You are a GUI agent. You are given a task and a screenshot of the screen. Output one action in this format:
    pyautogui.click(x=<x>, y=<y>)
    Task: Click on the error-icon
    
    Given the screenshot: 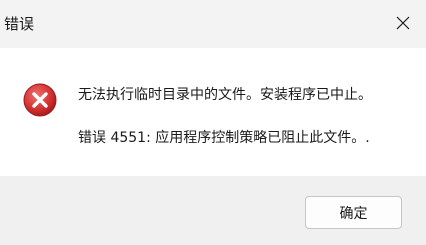 What is the action you would take?
    pyautogui.click(x=40, y=100)
    